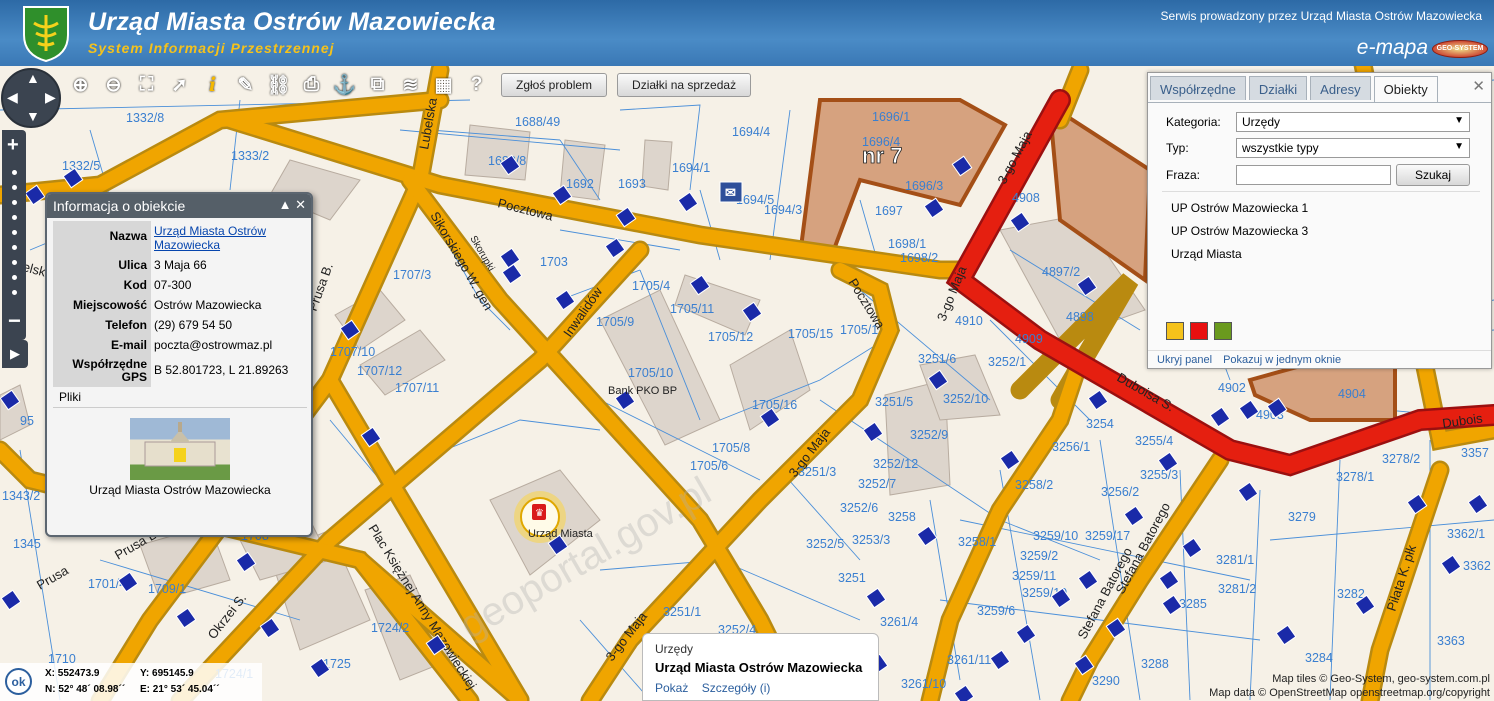  What do you see at coordinates (12, 97) in the screenshot?
I see `pan-left-icon: ◀` at bounding box center [12, 97].